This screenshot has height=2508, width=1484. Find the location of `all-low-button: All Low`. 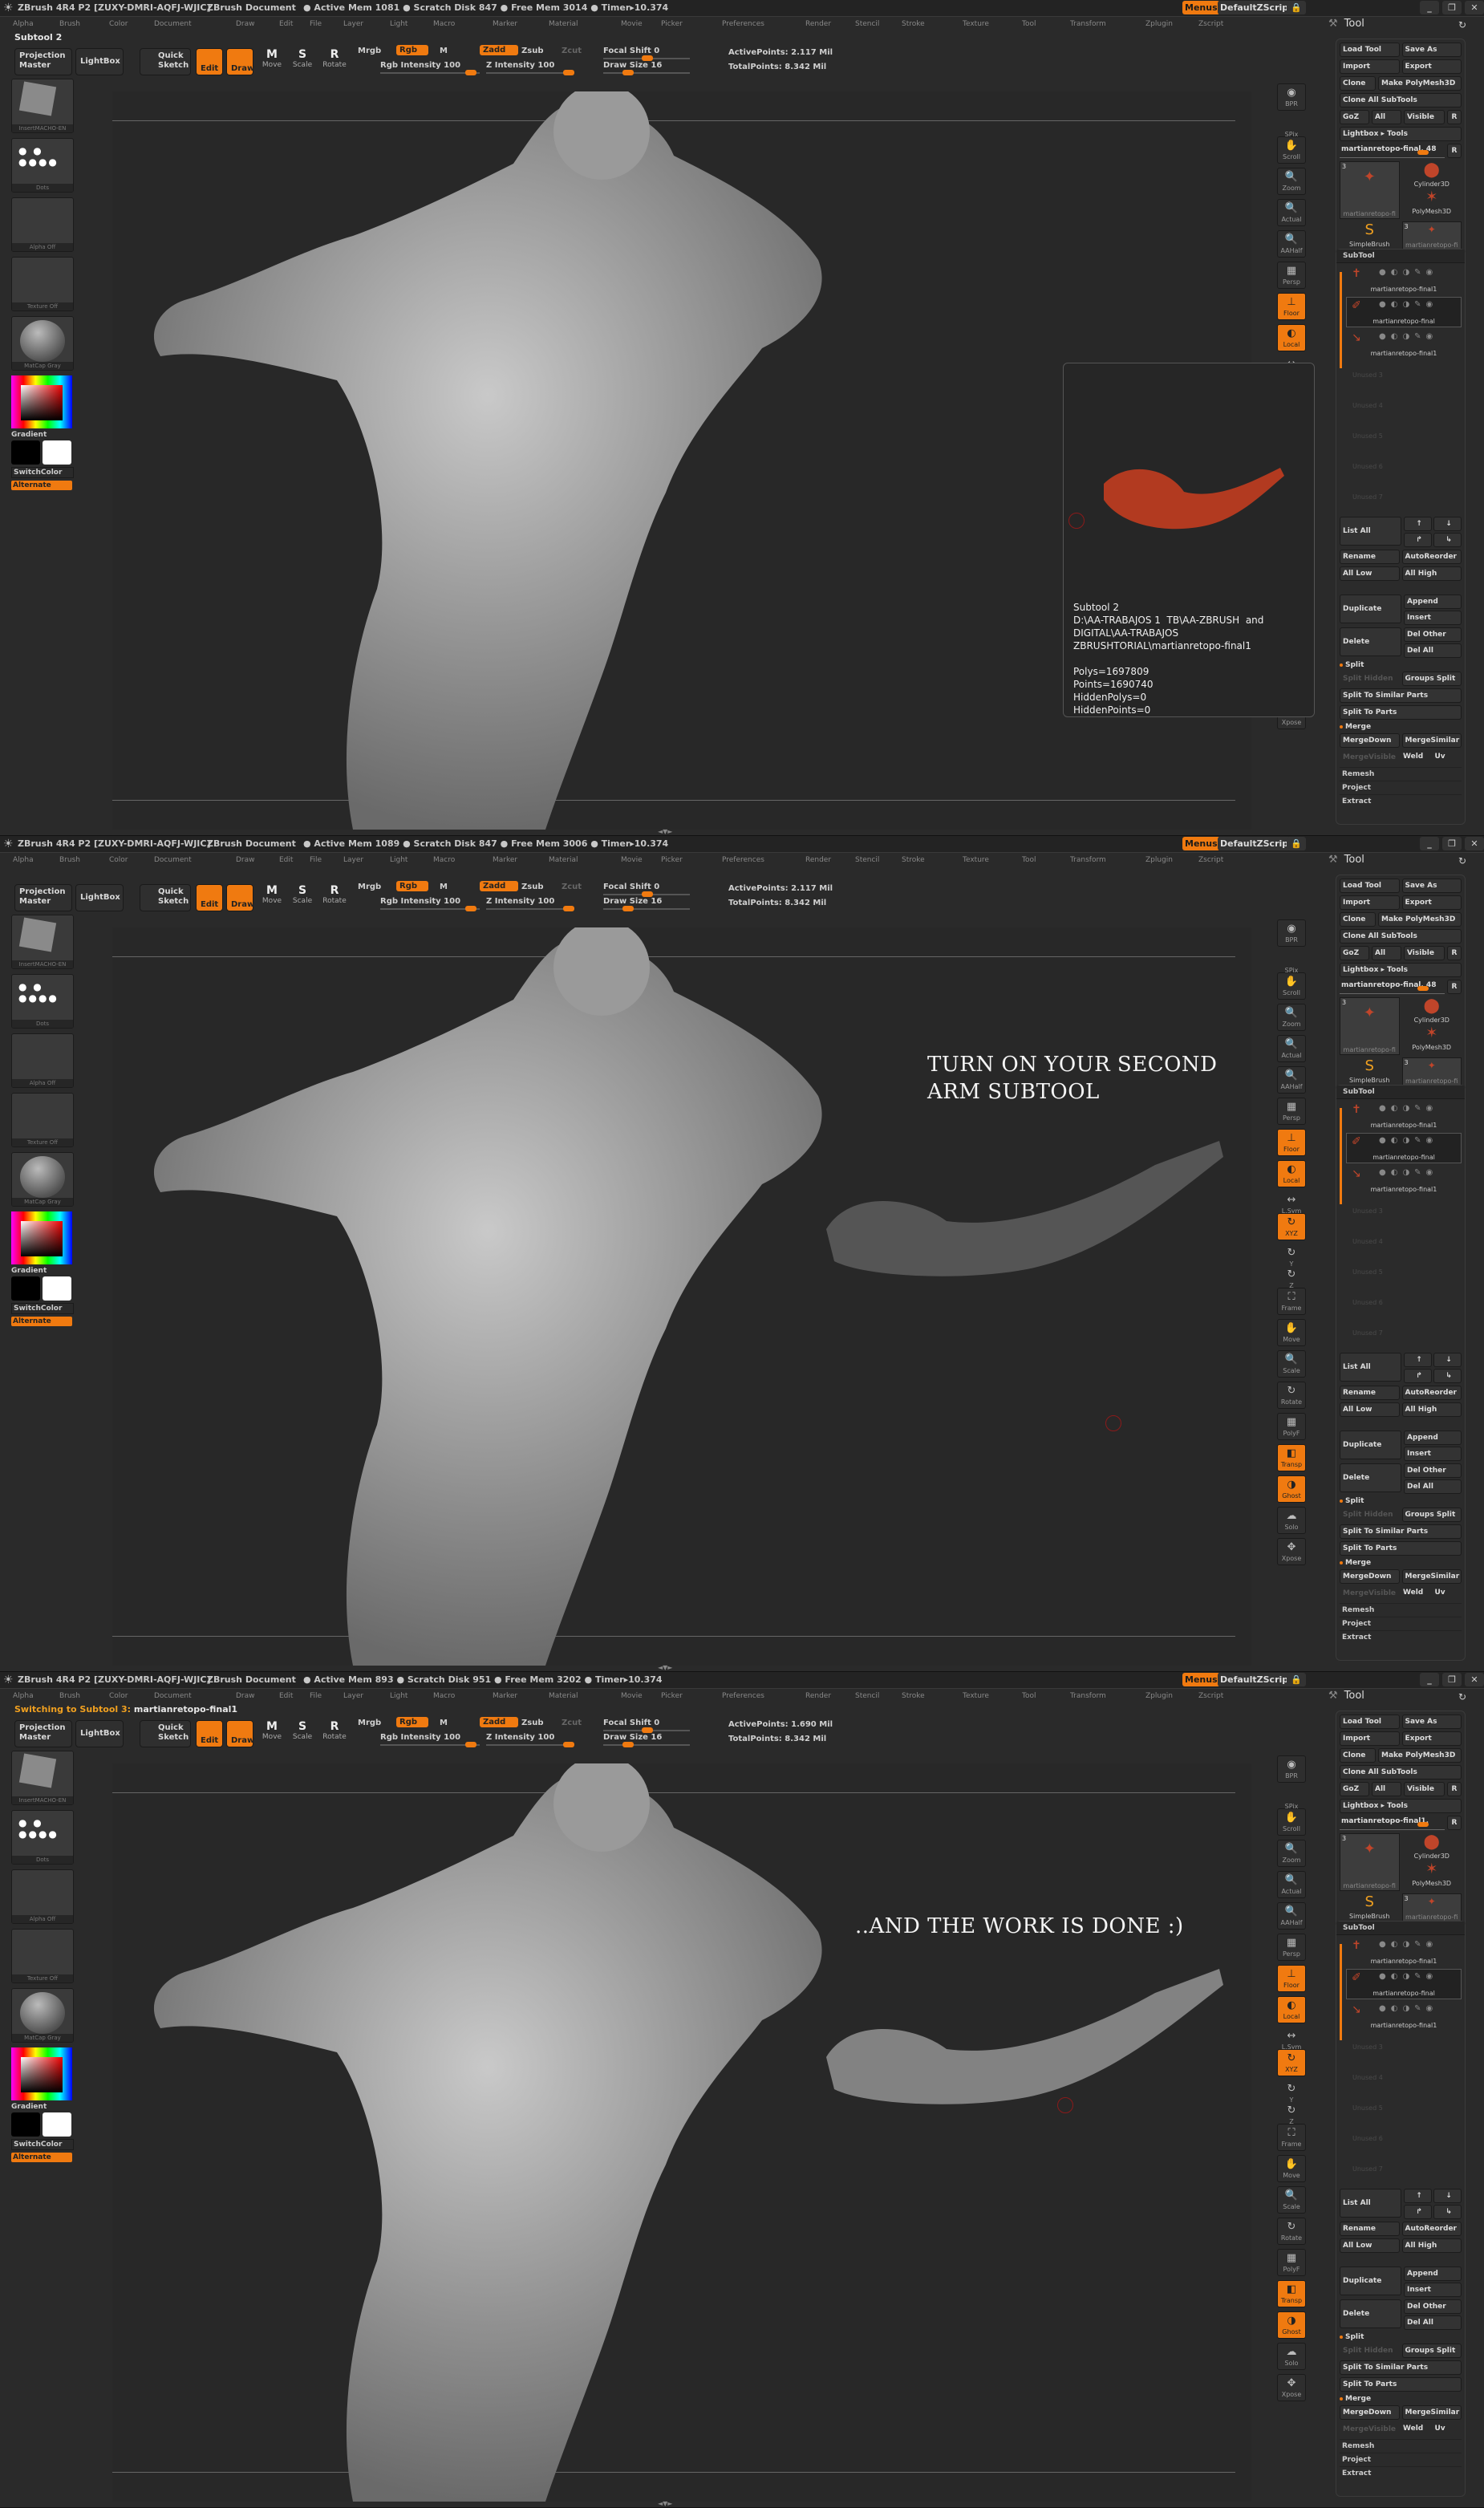

all-low-button: All Low is located at coordinates (1370, 1409).